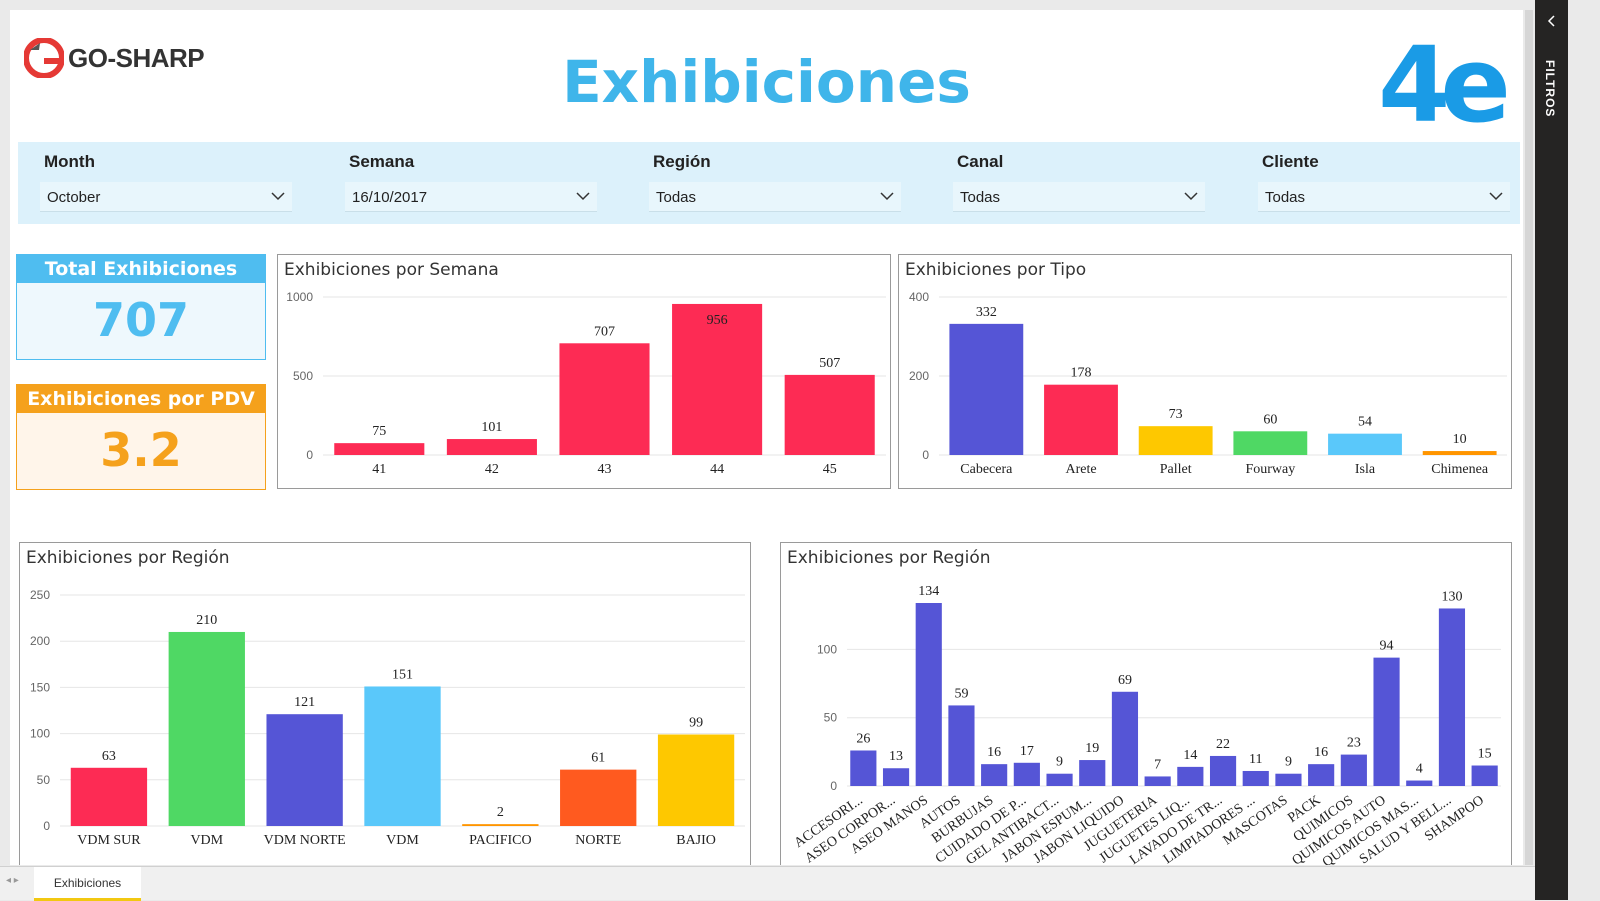 The height and width of the screenshot is (901, 1600). I want to click on canal-dropdown: Todas, so click(1079, 197).